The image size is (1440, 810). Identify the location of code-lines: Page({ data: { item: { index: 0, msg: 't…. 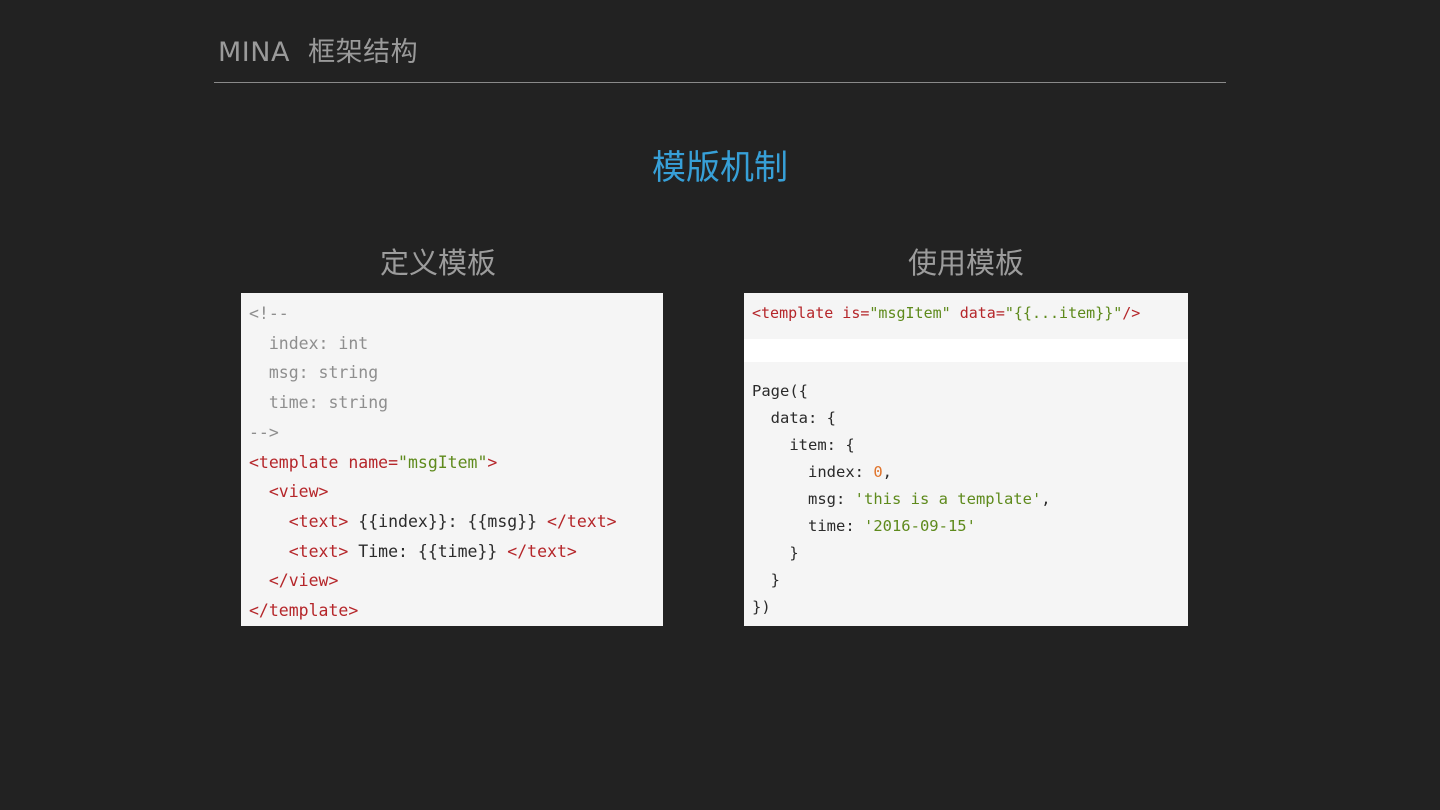
(901, 499).